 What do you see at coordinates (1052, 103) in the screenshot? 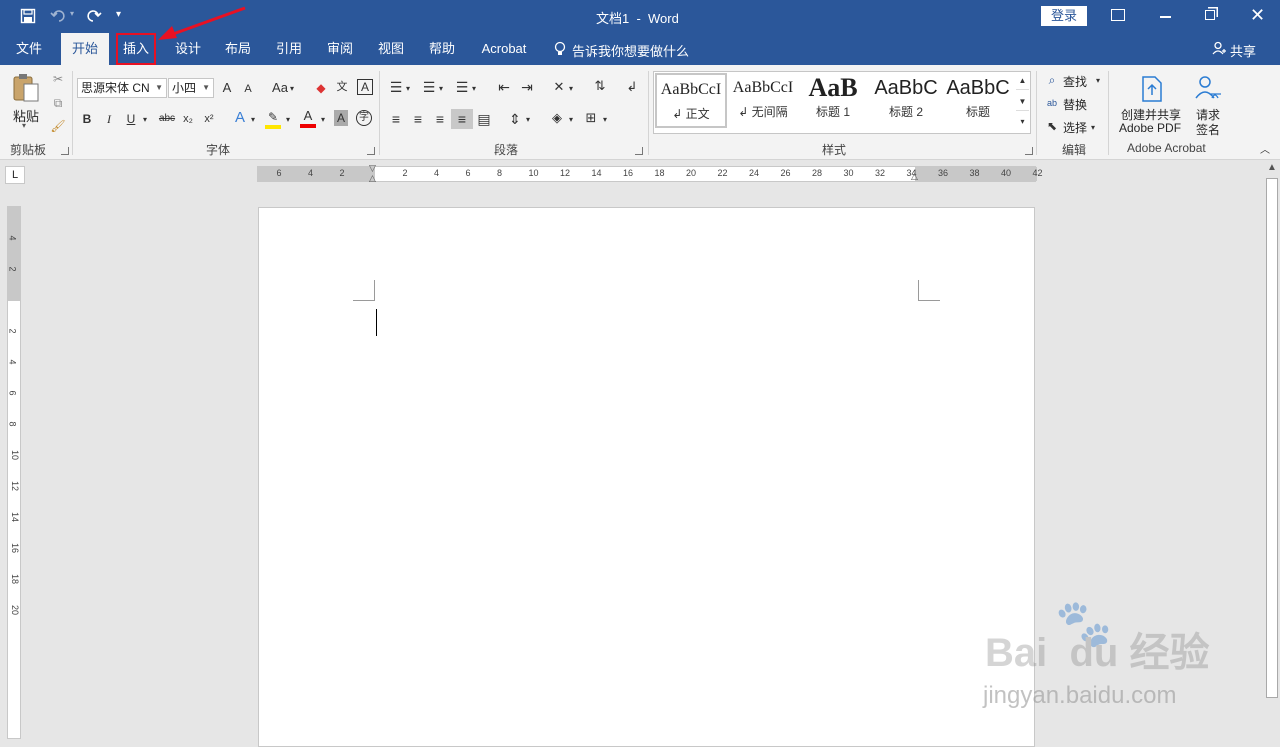
I see `replace-icon: ab` at bounding box center [1052, 103].